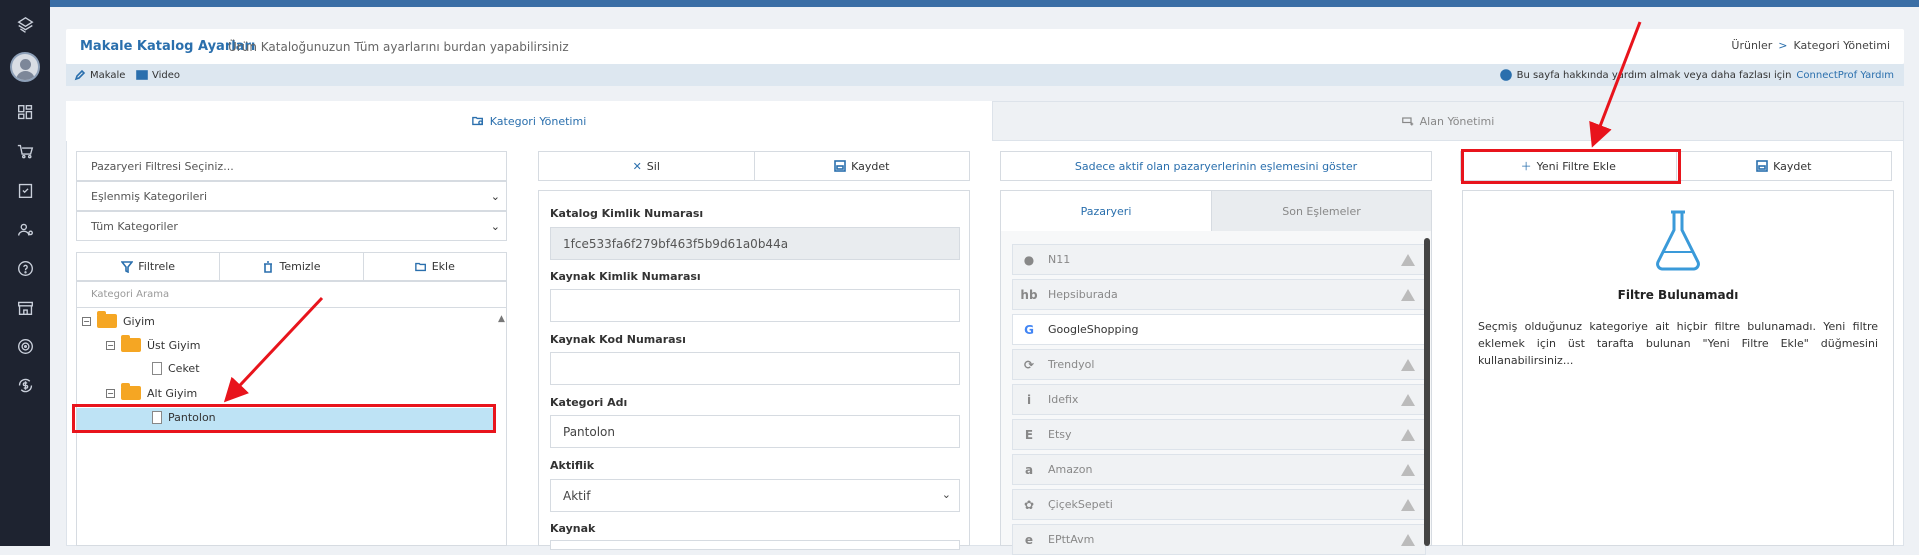 This screenshot has height=555, width=1919. What do you see at coordinates (1448, 121) in the screenshot?
I see `tab-field-management: Alan Yönetimi` at bounding box center [1448, 121].